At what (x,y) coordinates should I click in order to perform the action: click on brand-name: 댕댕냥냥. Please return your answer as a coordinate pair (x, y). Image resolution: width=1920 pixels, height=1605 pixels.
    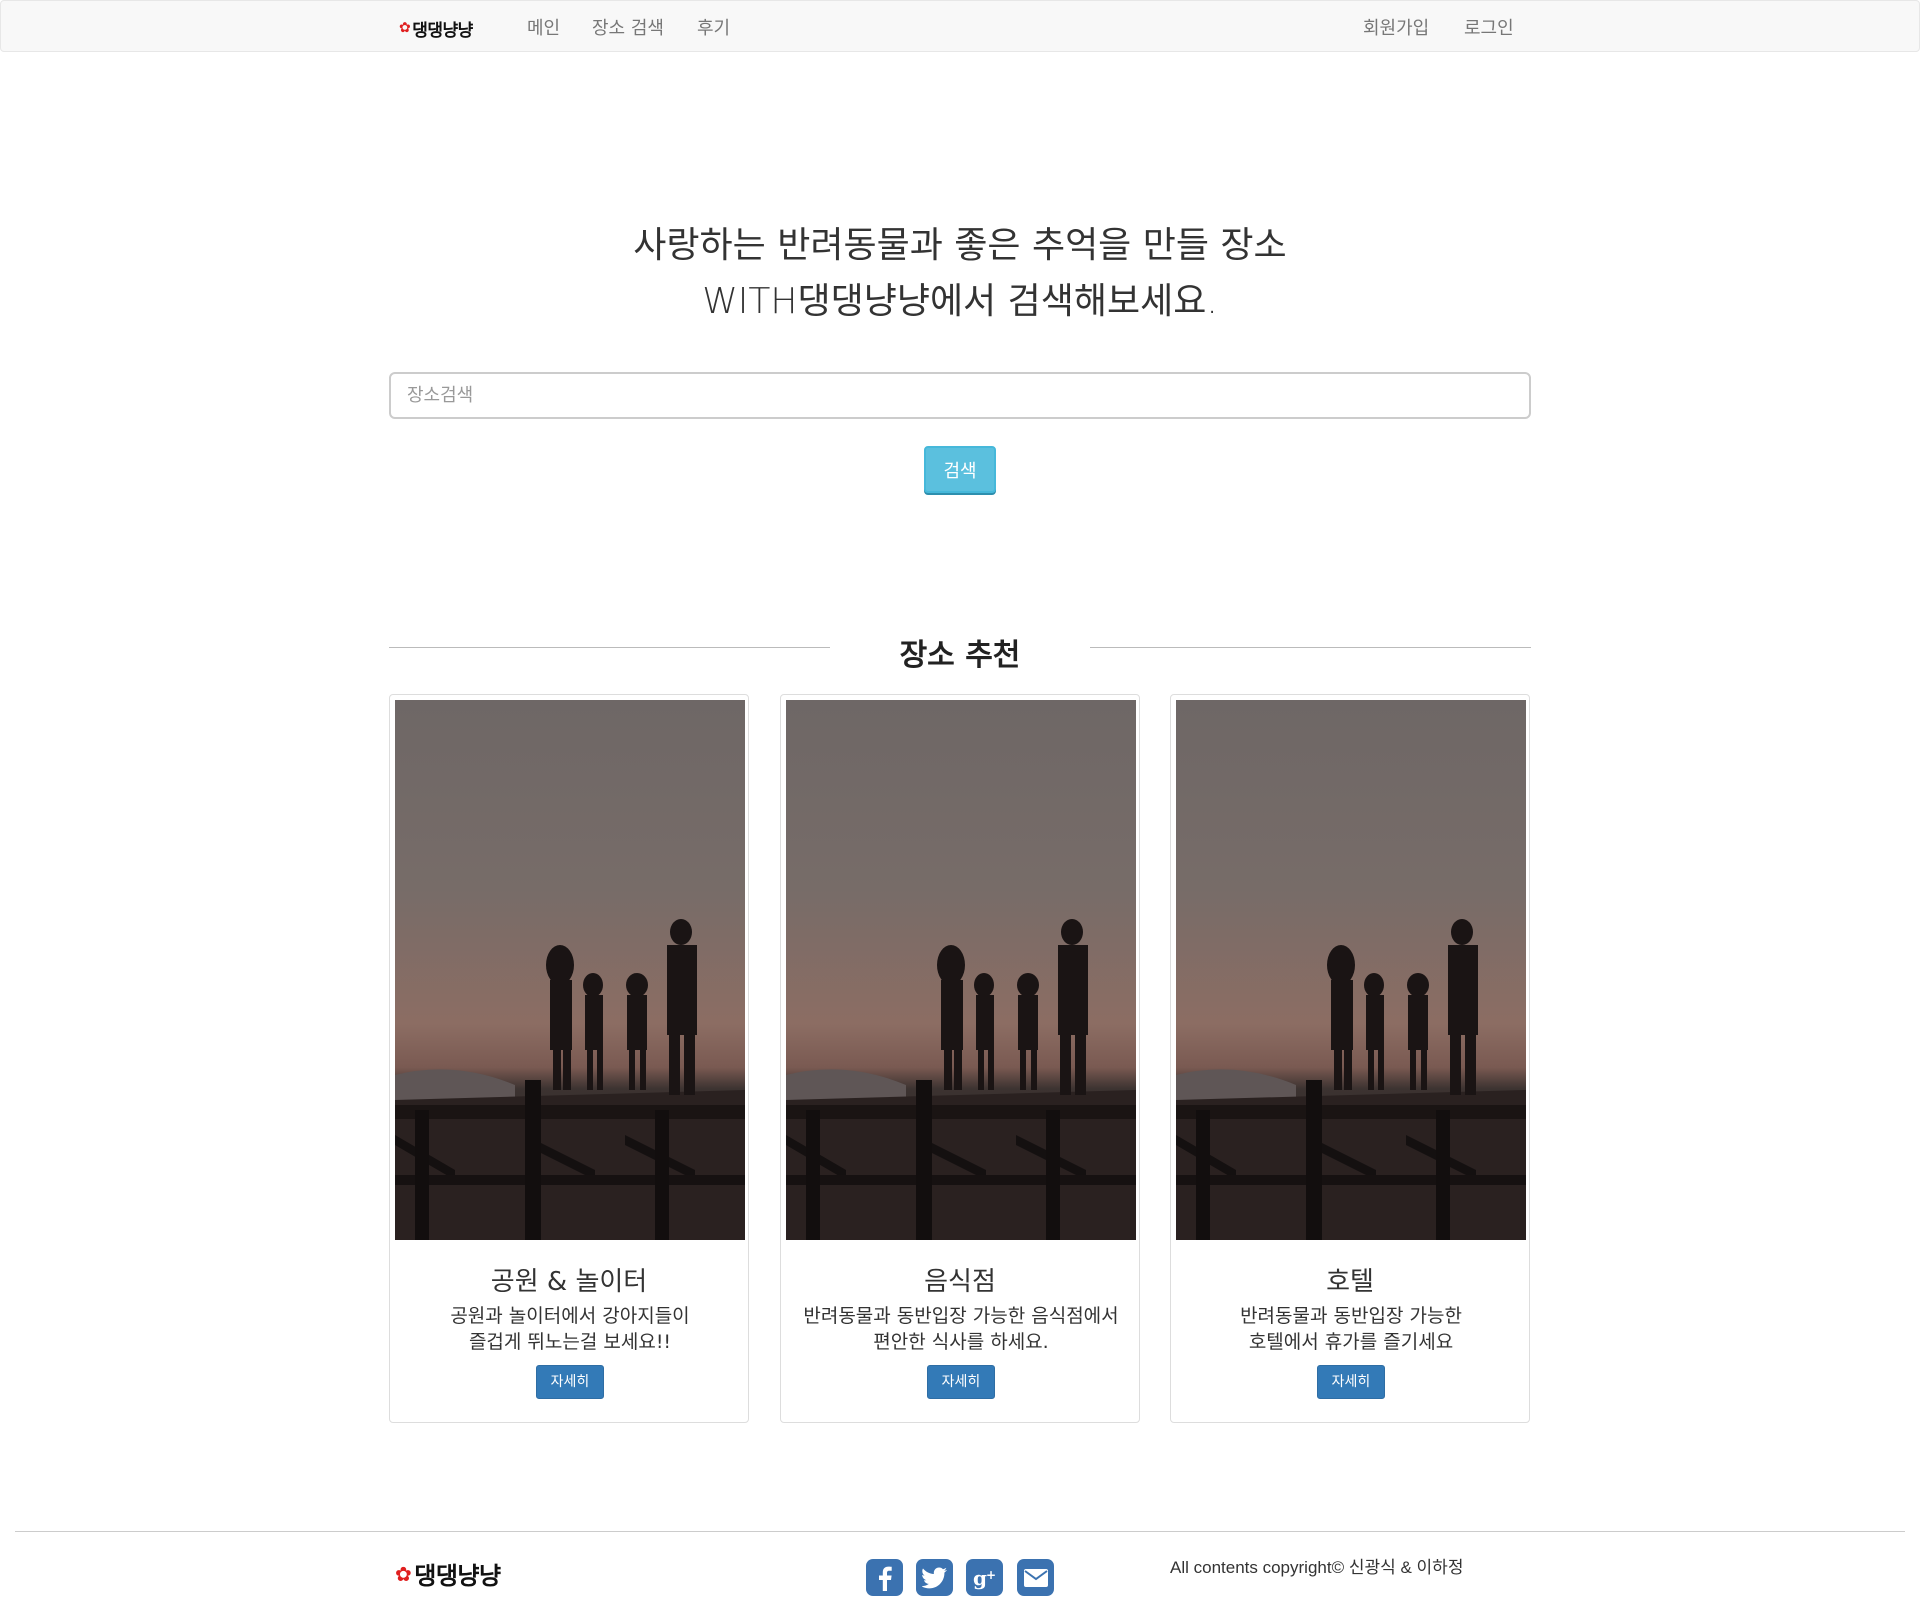
    Looking at the image, I should click on (442, 30).